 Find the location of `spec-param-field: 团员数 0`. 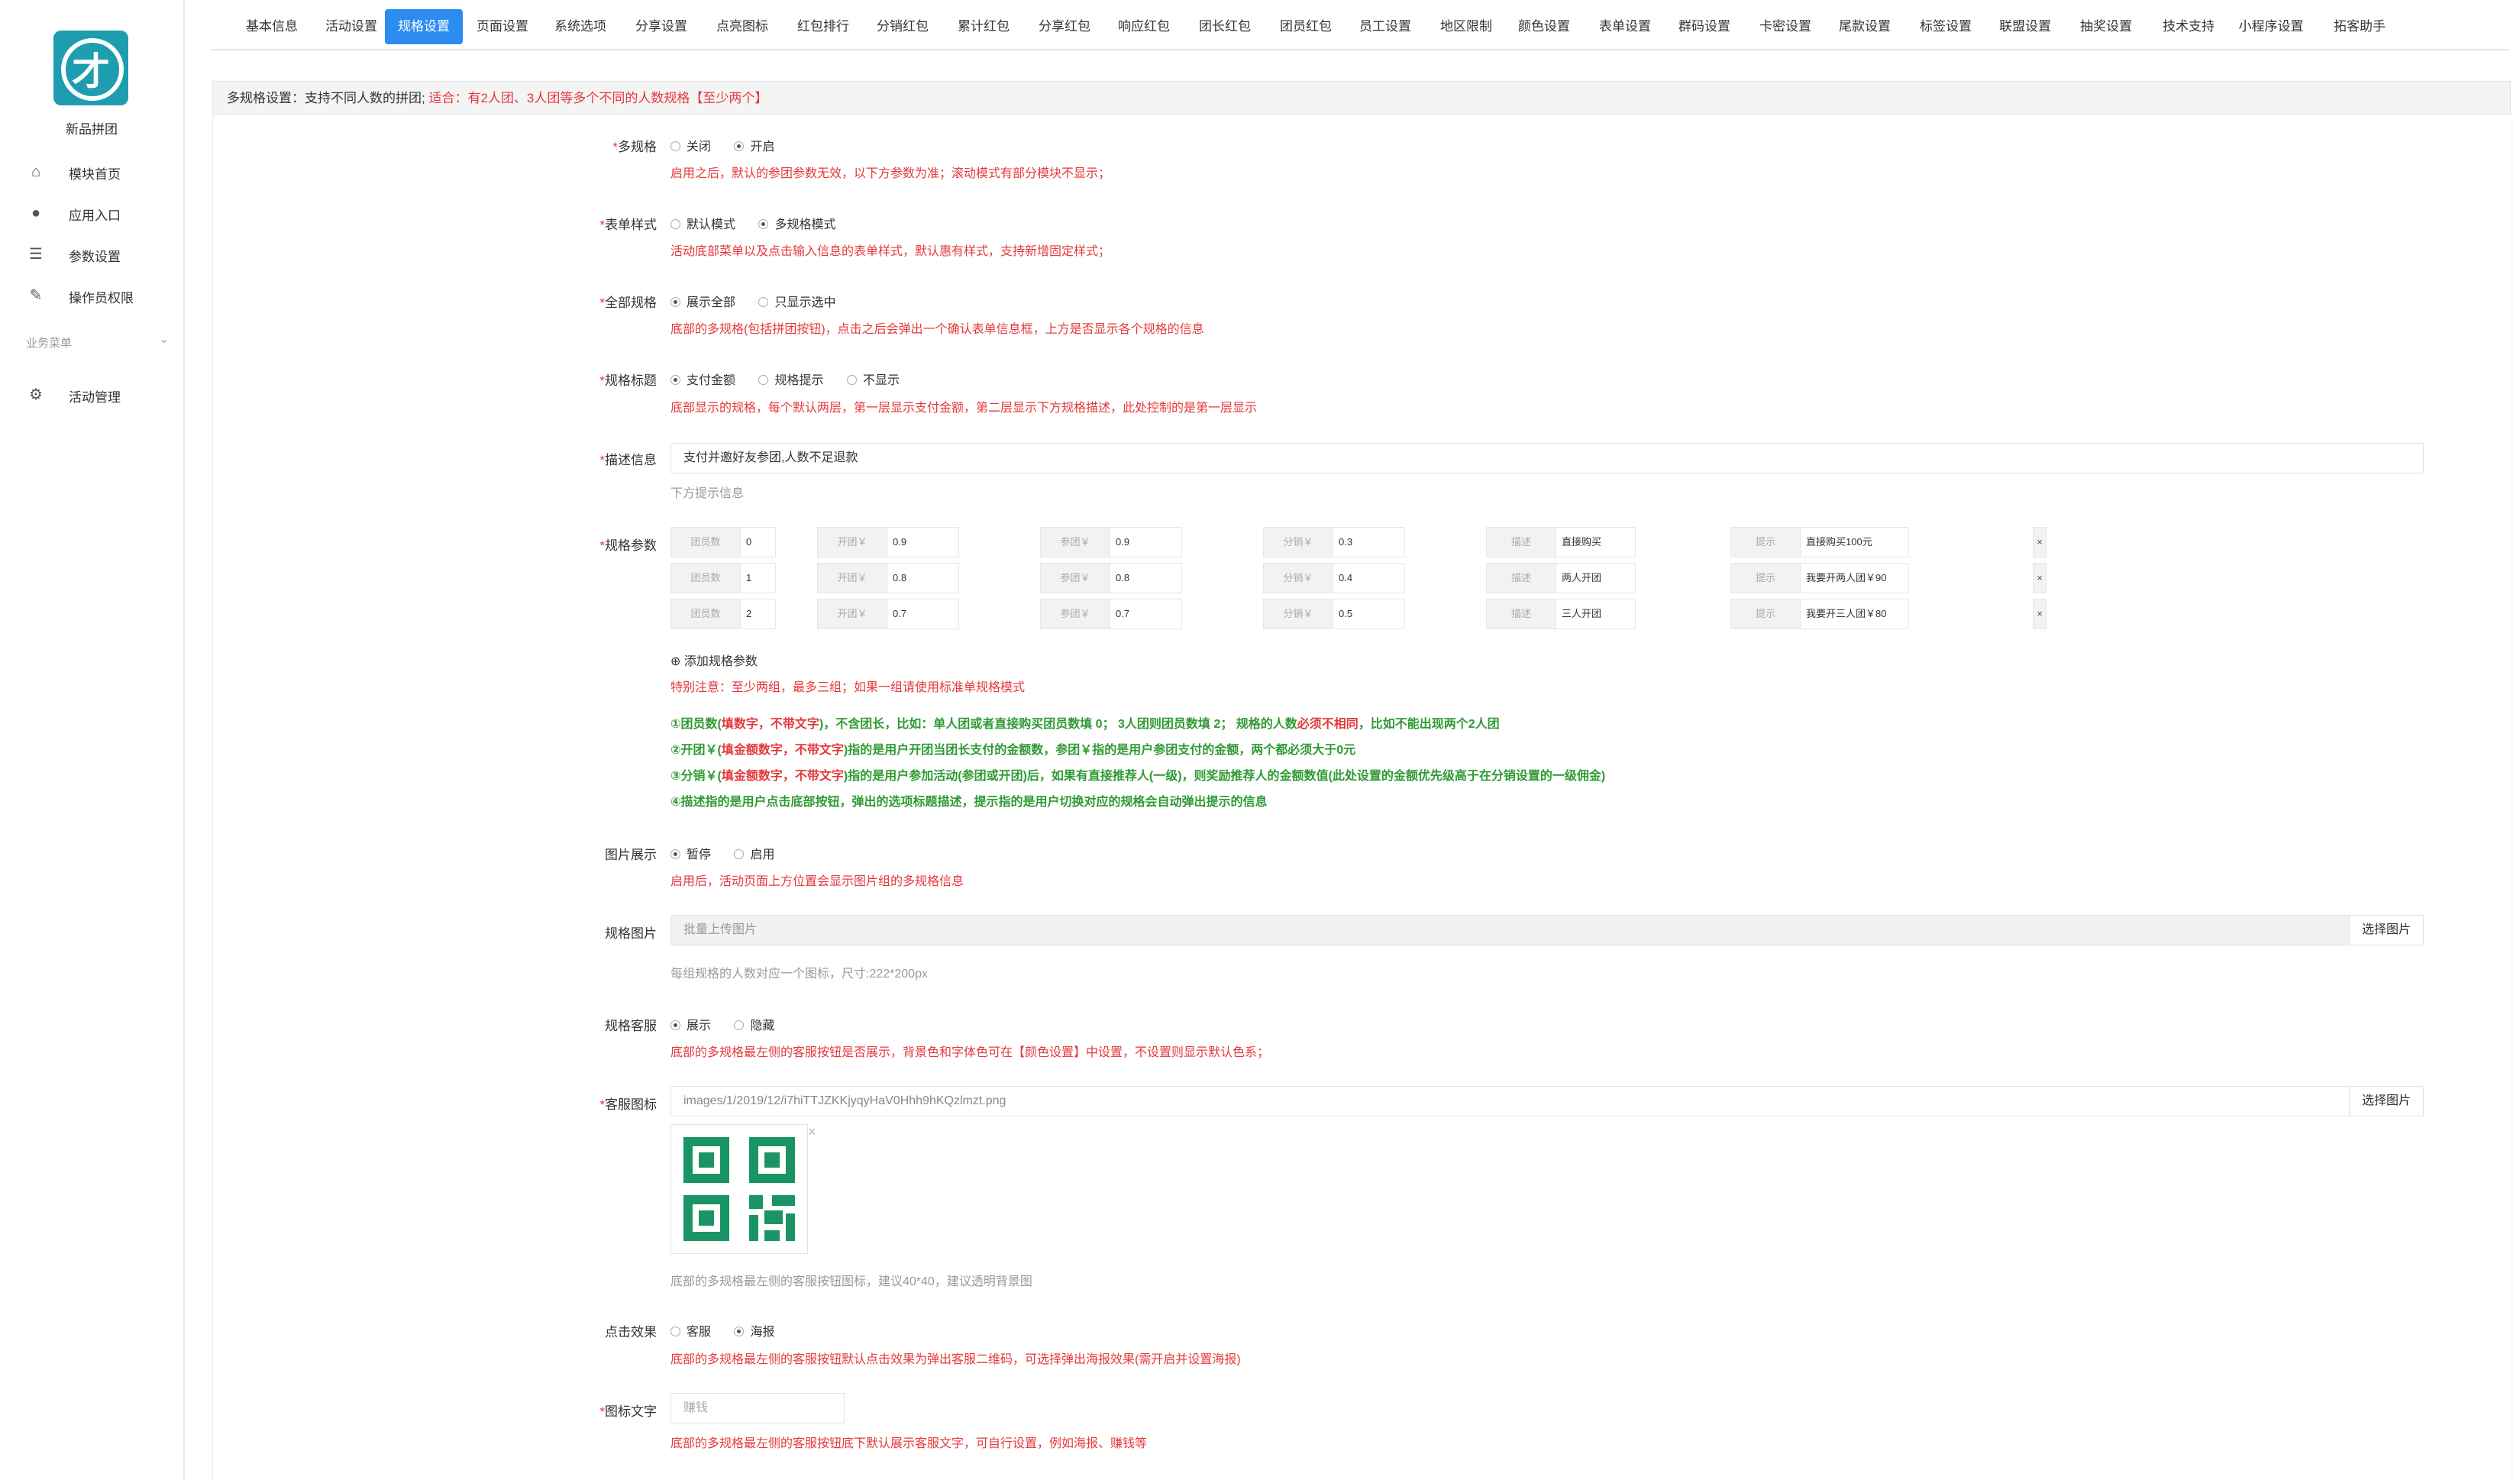

spec-param-field: 团员数 0 is located at coordinates (723, 542).